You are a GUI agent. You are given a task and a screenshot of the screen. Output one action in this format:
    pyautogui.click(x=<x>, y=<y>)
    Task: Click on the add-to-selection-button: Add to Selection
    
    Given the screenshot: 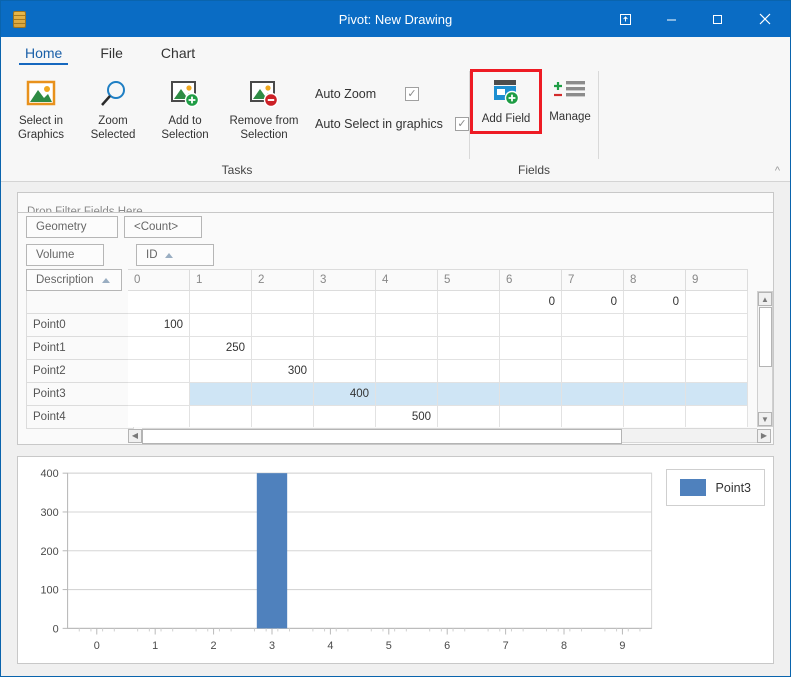 What is the action you would take?
    pyautogui.click(x=185, y=110)
    